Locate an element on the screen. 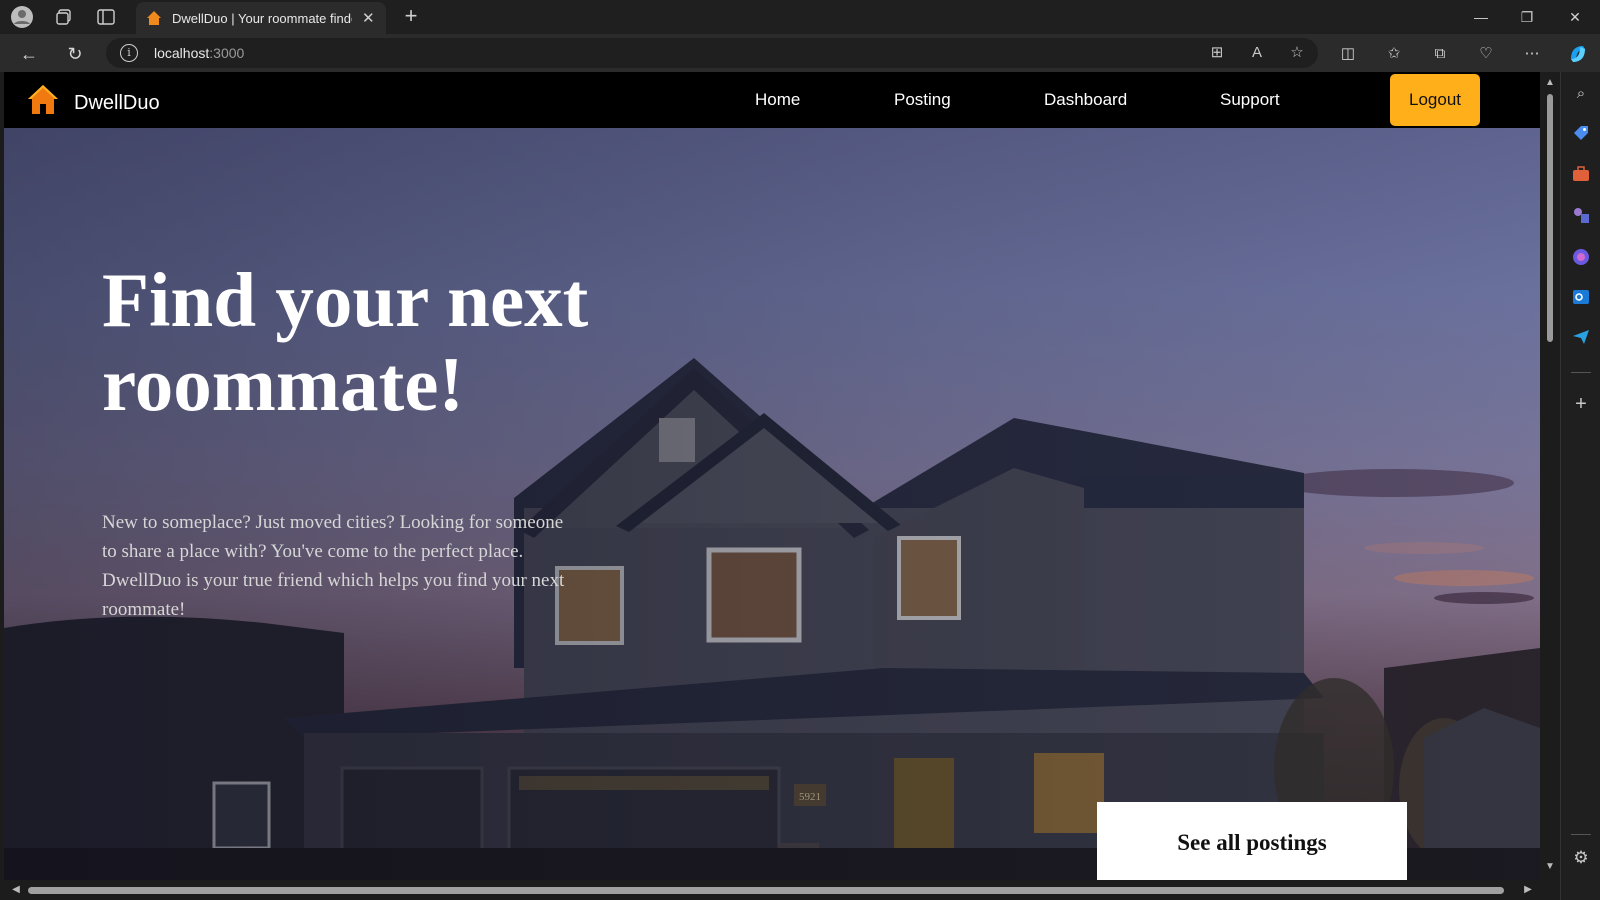 The height and width of the screenshot is (900, 1600). url-text: localhost:3000 is located at coordinates (199, 53).